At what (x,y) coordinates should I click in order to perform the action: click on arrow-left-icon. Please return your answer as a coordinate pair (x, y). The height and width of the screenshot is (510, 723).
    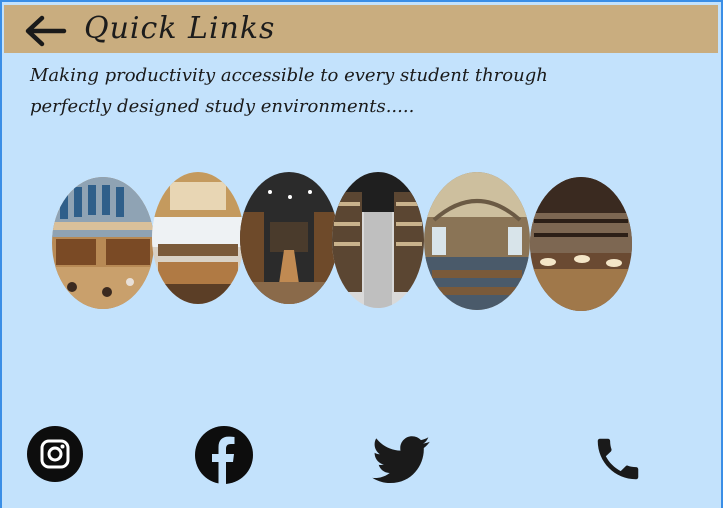
    Looking at the image, I should click on (46, 31).